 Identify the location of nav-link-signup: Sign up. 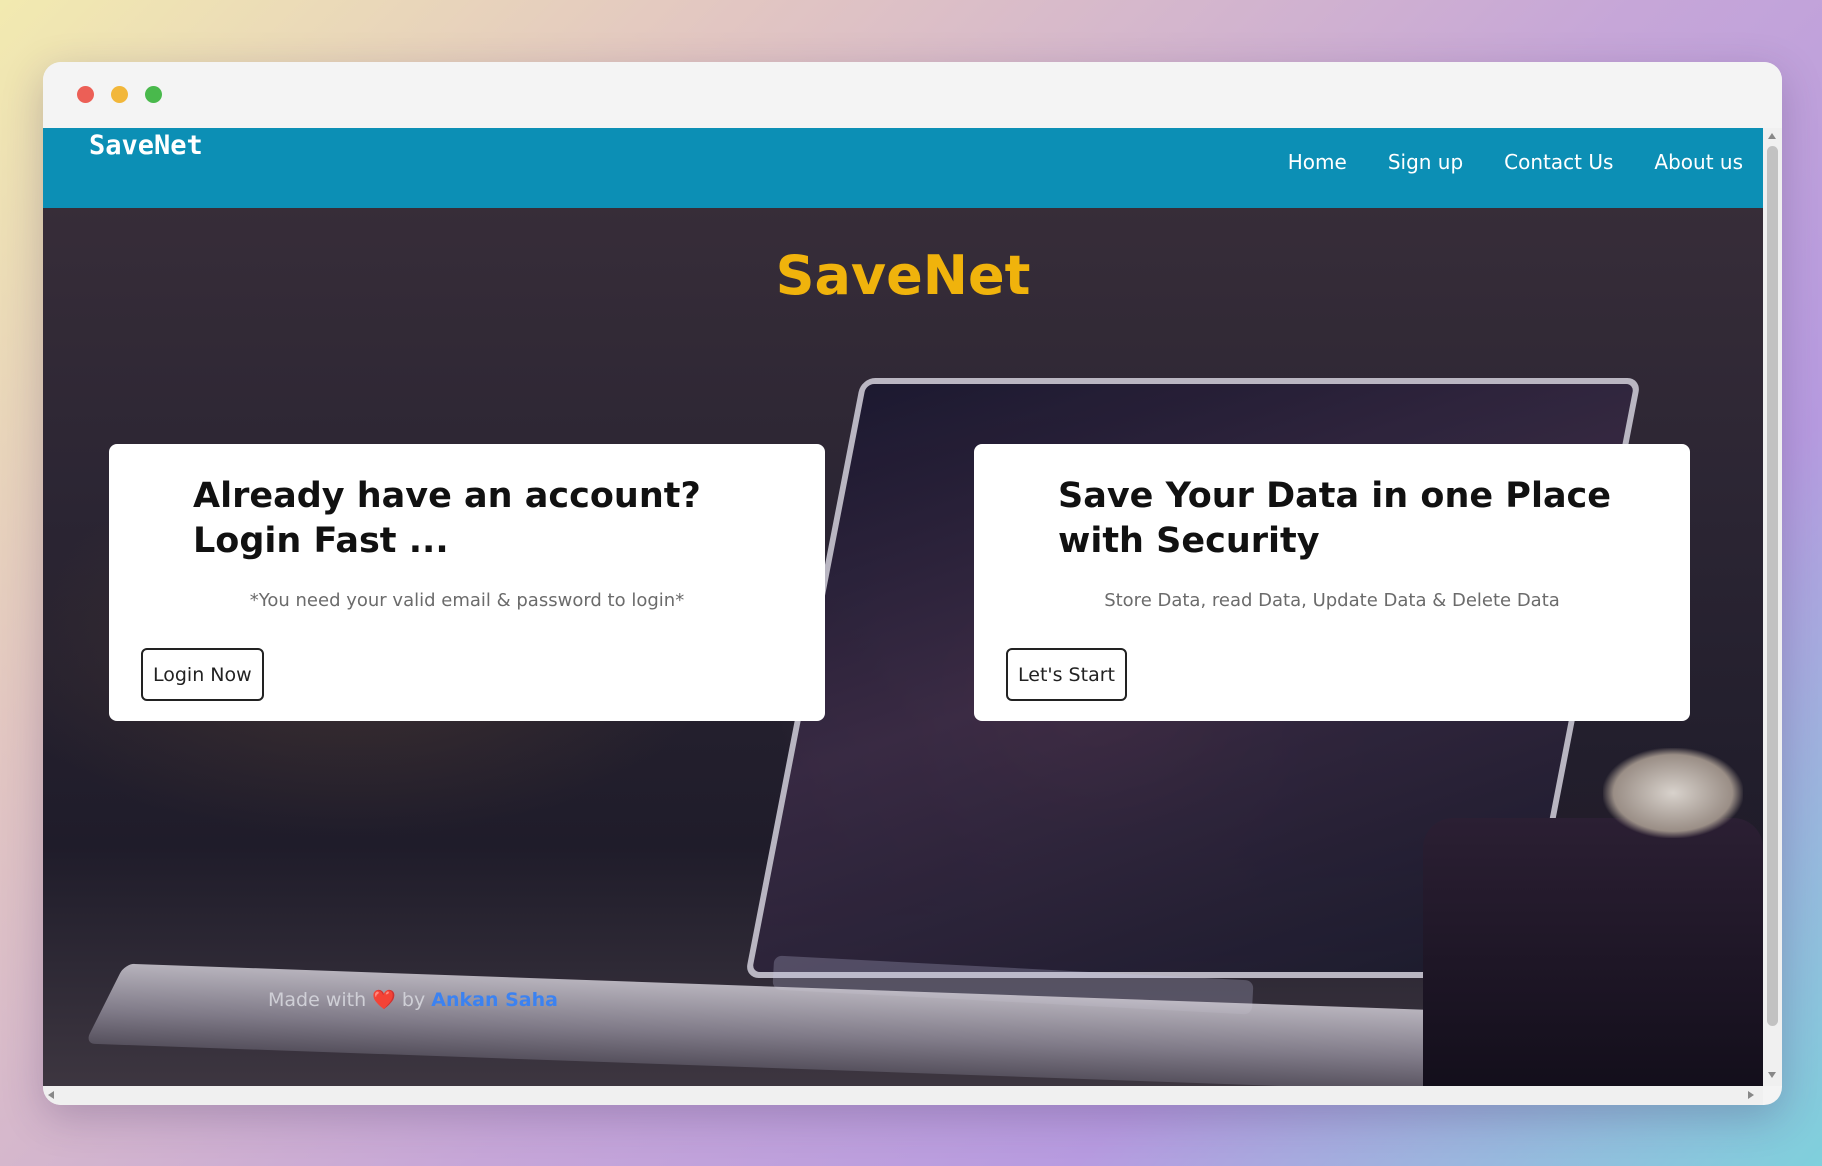
(1425, 162).